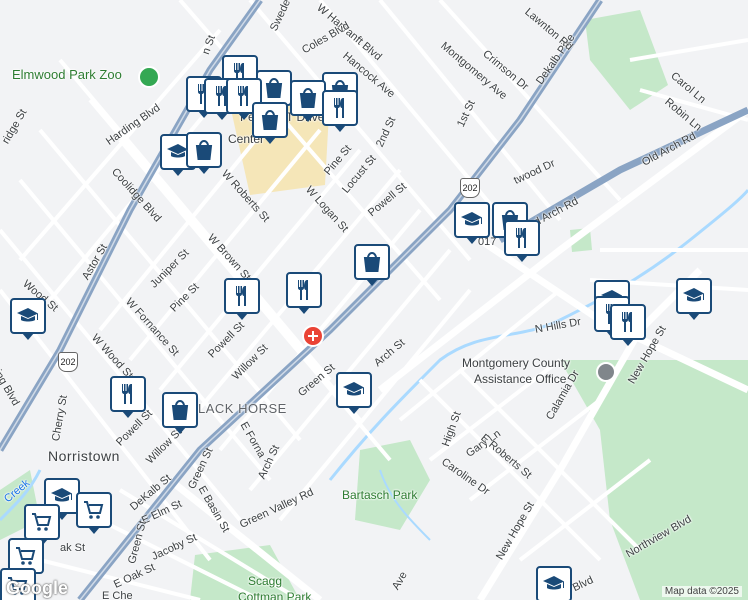 The height and width of the screenshot is (600, 748). I want to click on government-office-icon, so click(606, 372).